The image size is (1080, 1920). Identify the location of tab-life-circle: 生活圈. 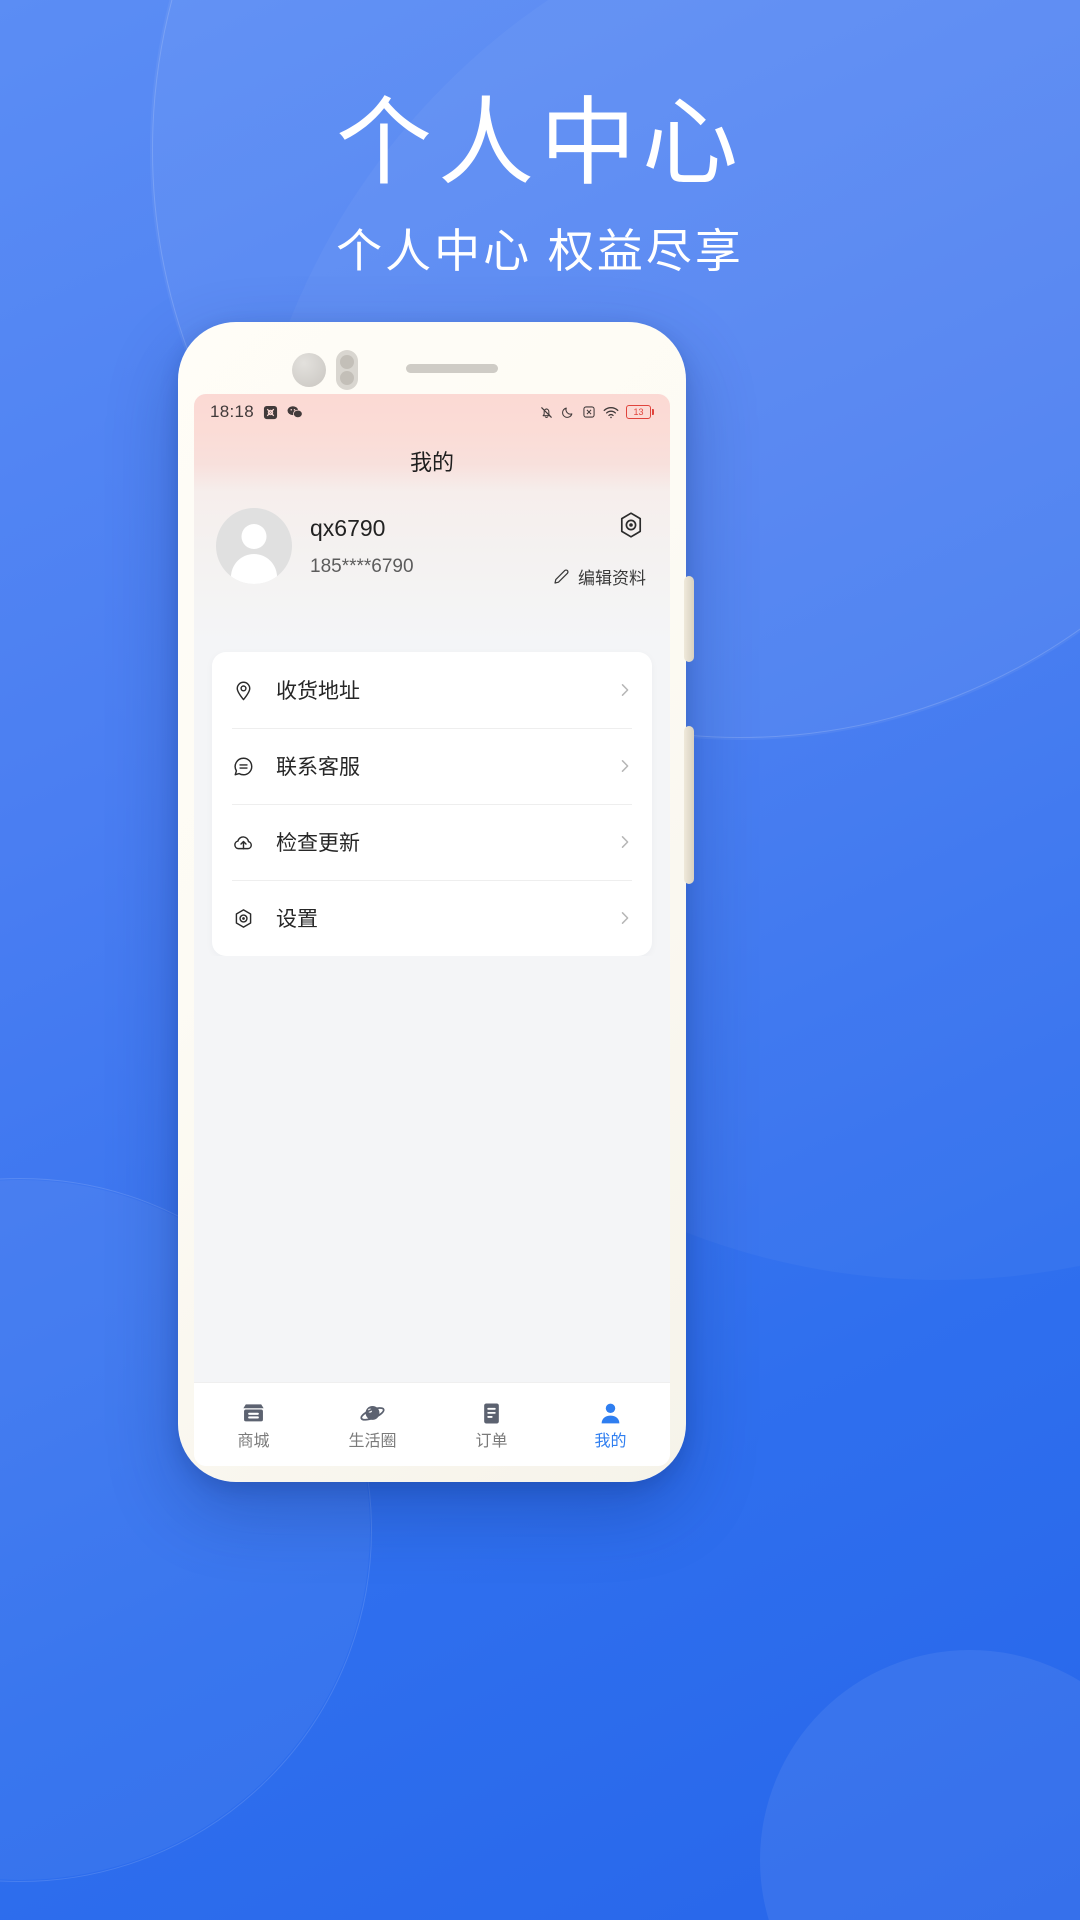
(372, 1424).